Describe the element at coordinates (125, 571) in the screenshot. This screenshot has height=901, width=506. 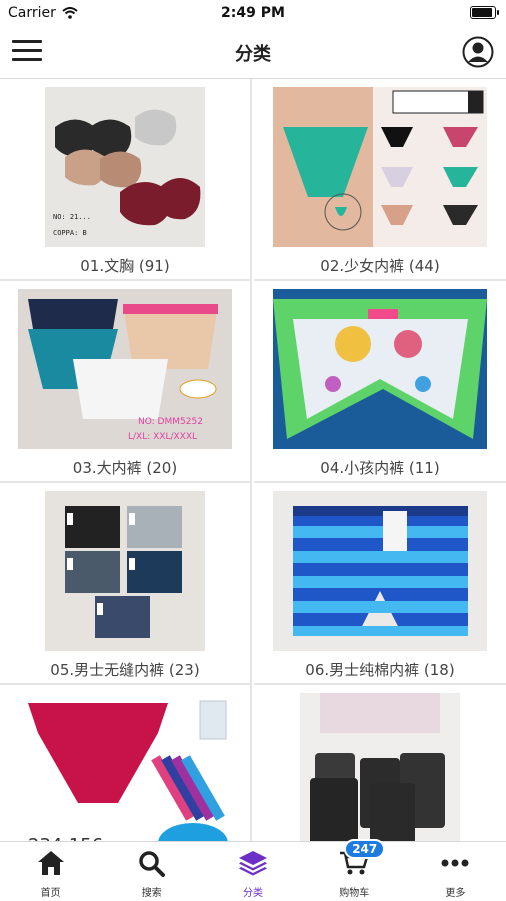
I see `category-image-men-seamless` at that location.